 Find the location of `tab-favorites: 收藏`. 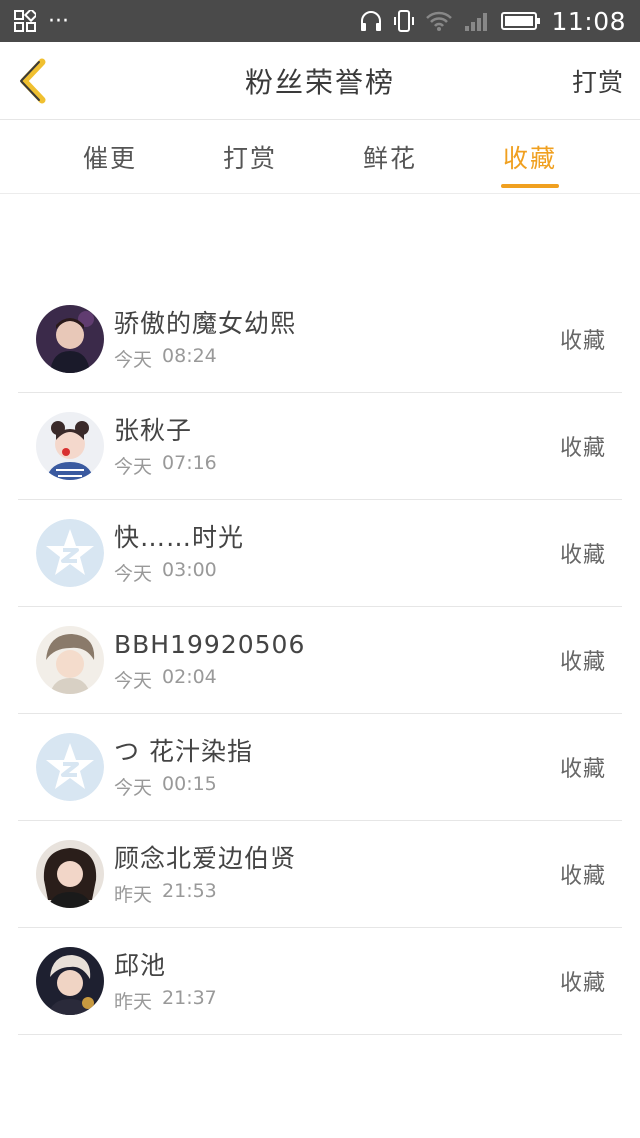

tab-favorites: 收藏 is located at coordinates (530, 157).